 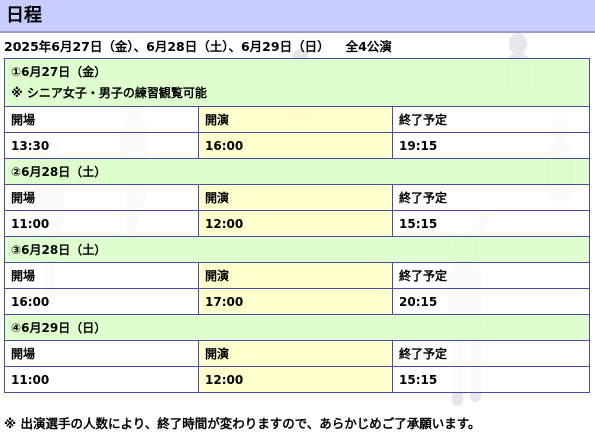 What do you see at coordinates (101, 301) in the screenshot?
I see `doors-open-time: 16:00` at bounding box center [101, 301].